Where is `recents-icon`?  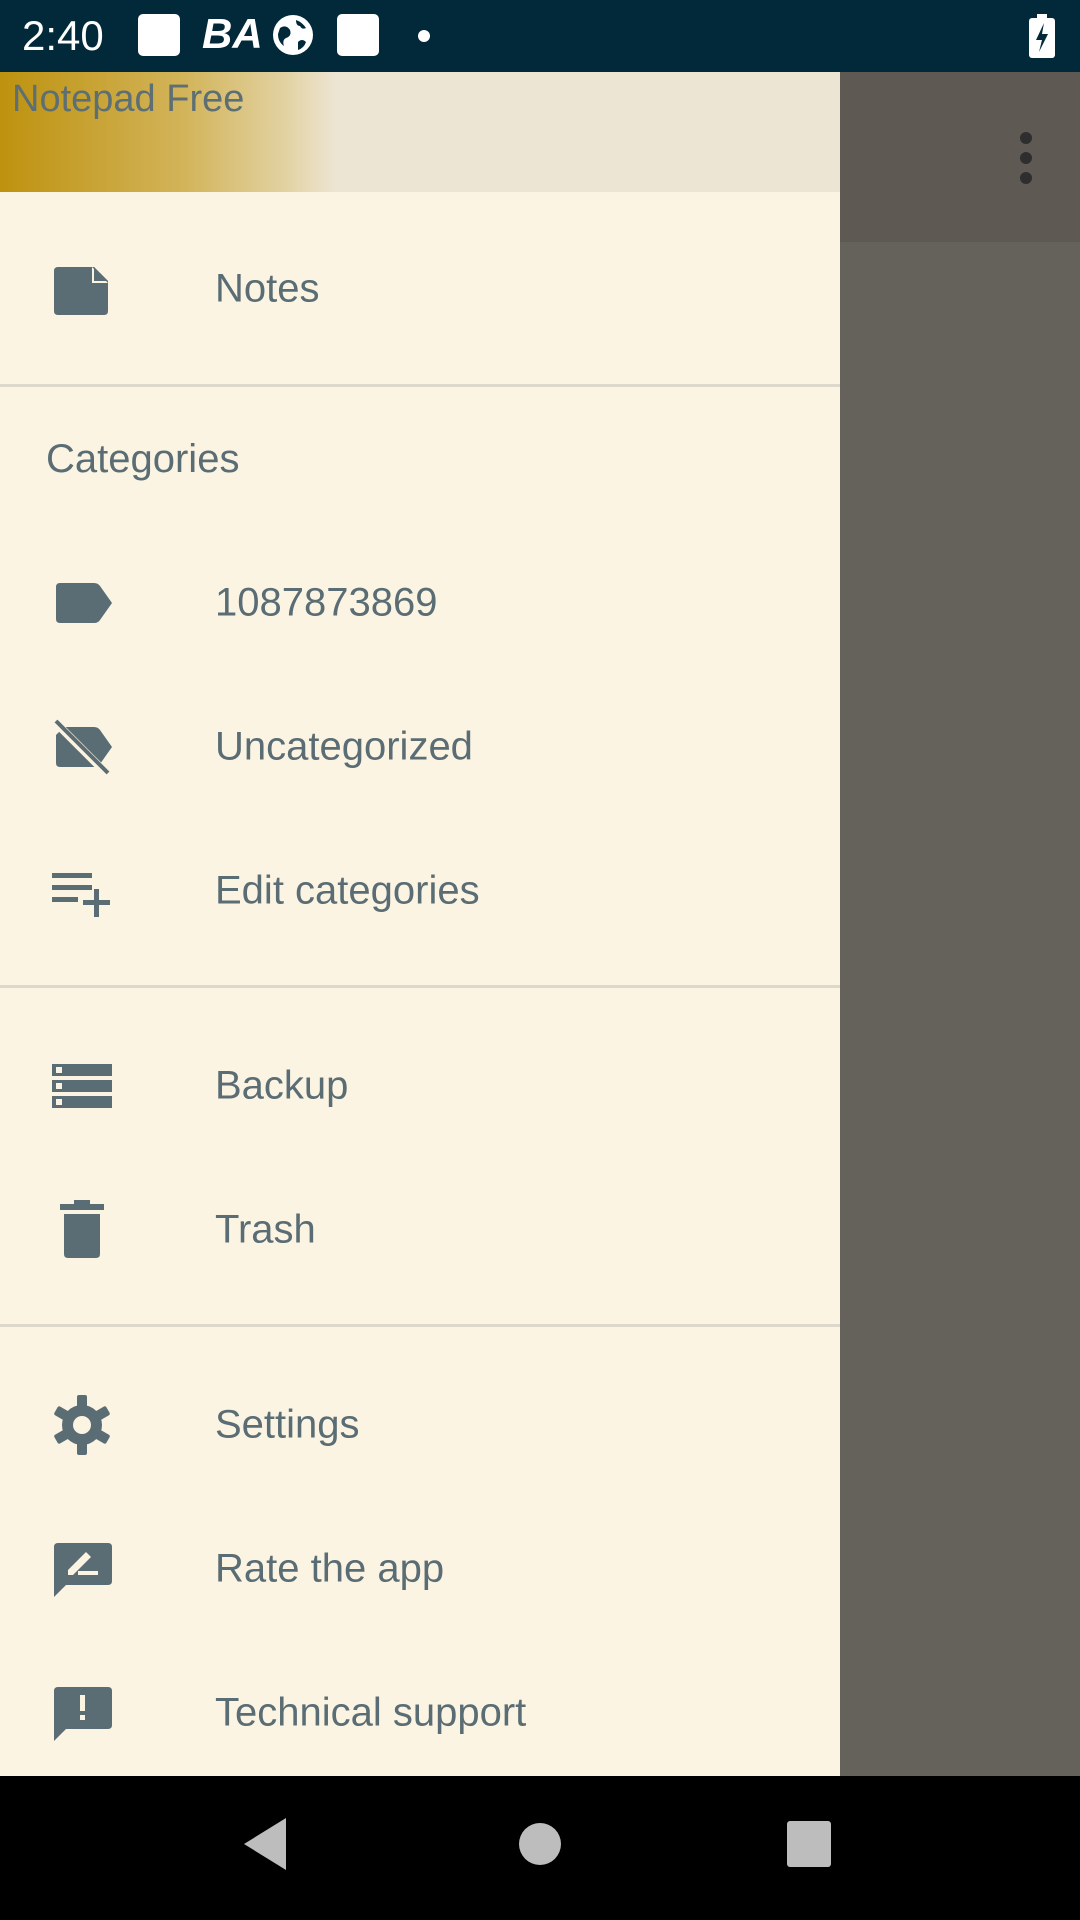 recents-icon is located at coordinates (809, 1844).